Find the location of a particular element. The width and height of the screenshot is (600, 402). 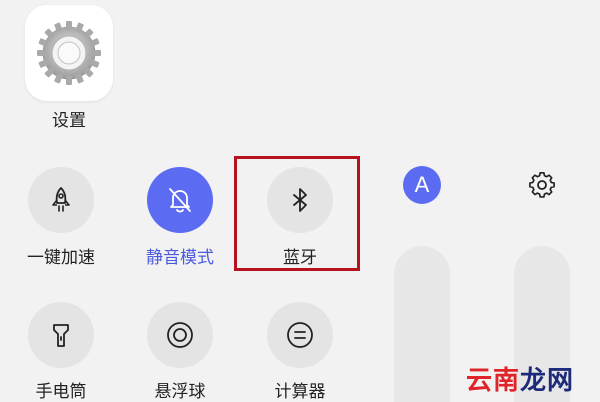

watermark-part1: 云南 is located at coordinates (493, 381).